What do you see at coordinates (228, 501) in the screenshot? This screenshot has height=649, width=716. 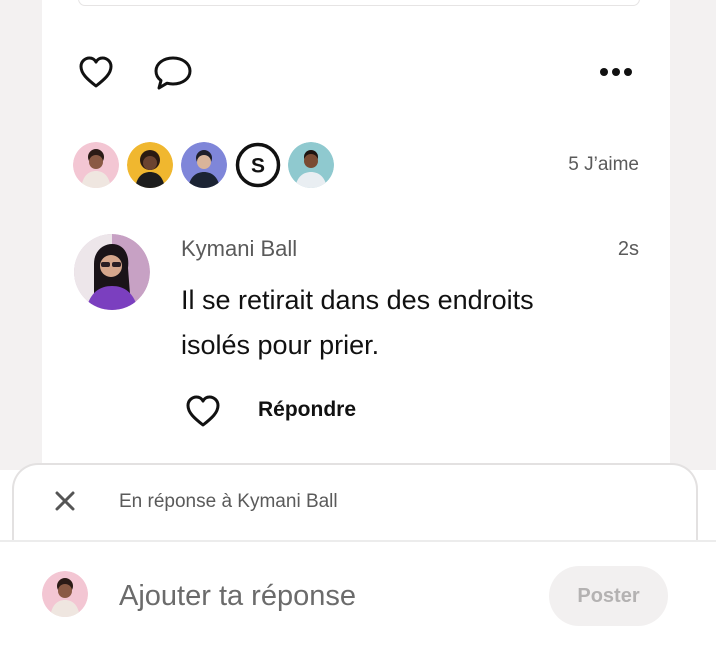 I see `reply-context-text: En réponse à Kymani Ball` at bounding box center [228, 501].